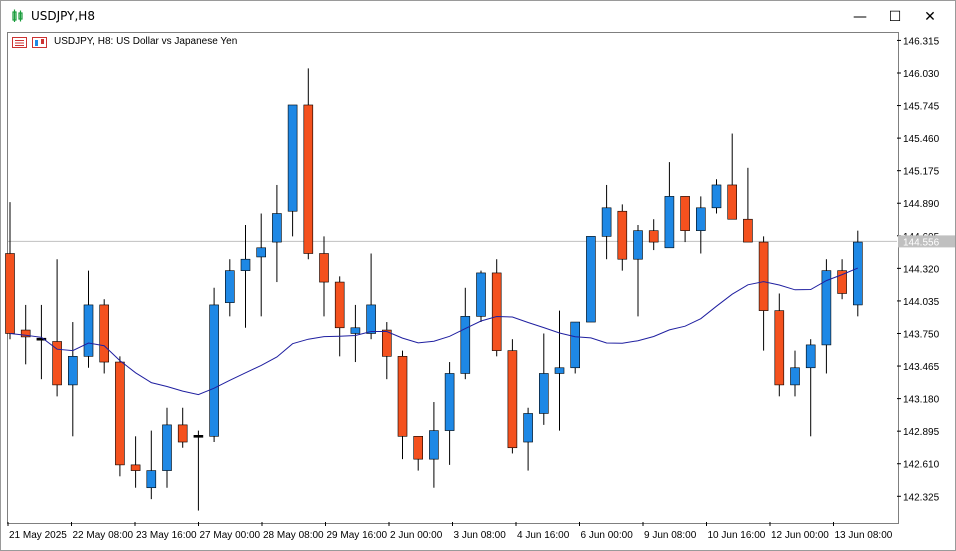  I want to click on y-tick-label: 144.035, so click(921, 302).